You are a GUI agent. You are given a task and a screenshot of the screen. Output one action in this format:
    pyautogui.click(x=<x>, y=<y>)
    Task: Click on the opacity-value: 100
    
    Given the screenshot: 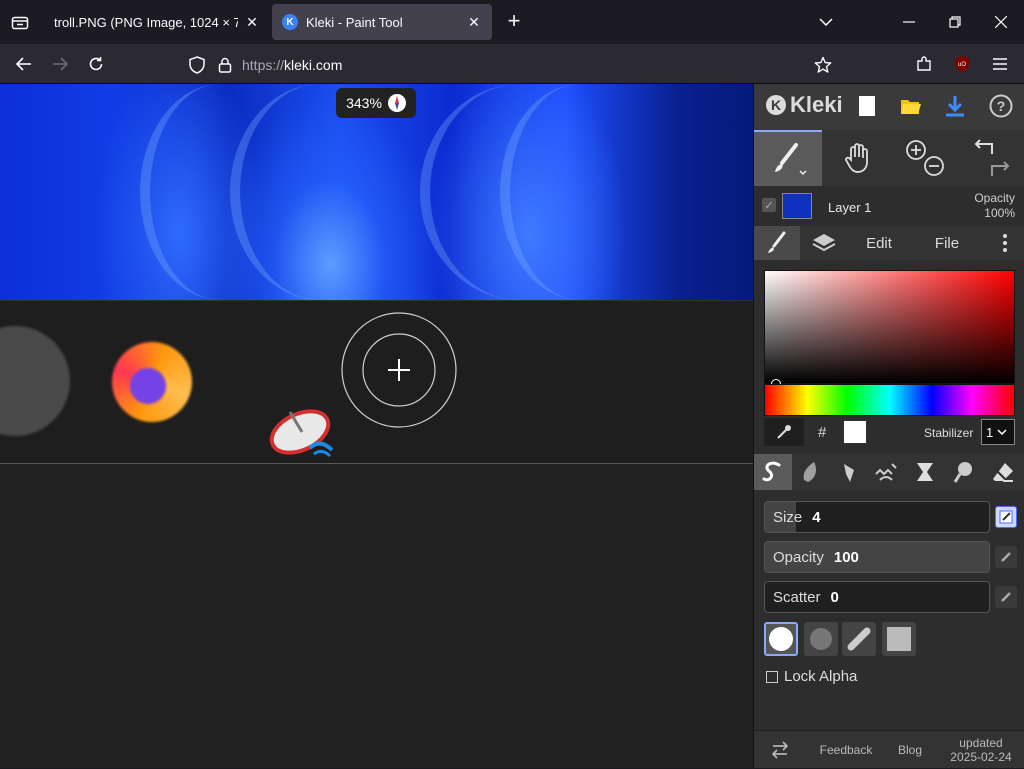 What is the action you would take?
    pyautogui.click(x=846, y=557)
    